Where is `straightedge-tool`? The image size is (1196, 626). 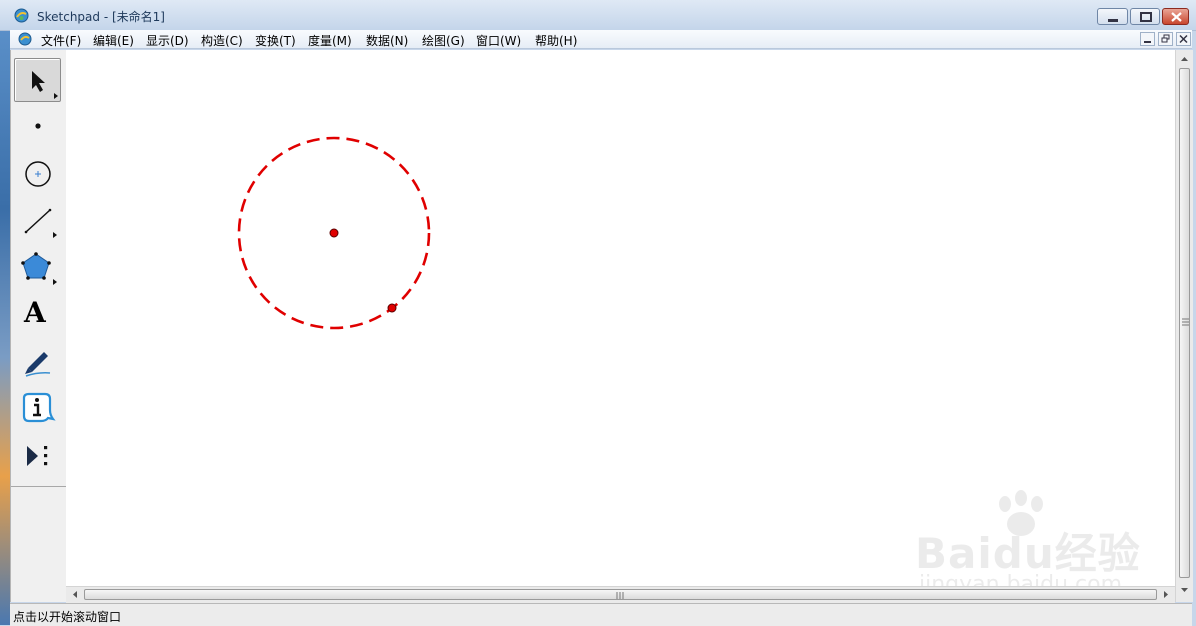 straightedge-tool is located at coordinates (37, 222).